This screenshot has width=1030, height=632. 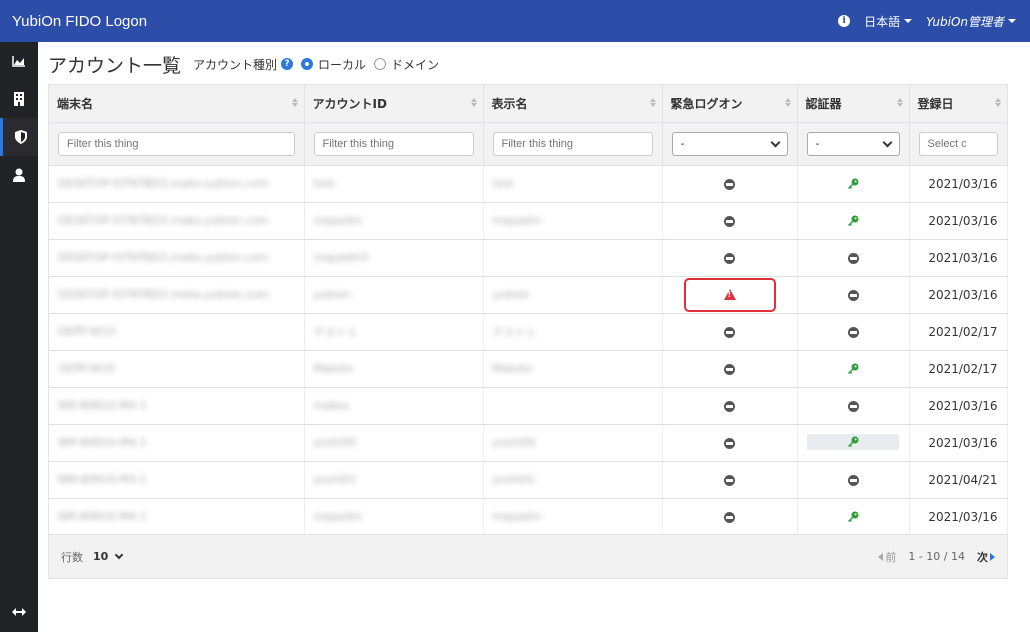 I want to click on emergency-warning-highlight, so click(x=729, y=294).